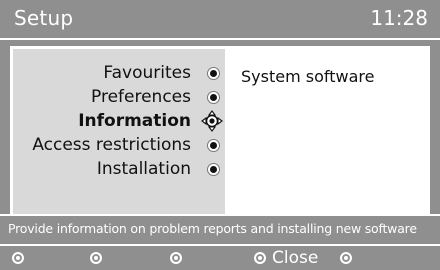 The image size is (440, 270). What do you see at coordinates (134, 121) in the screenshot?
I see `menu-item-information: Information` at bounding box center [134, 121].